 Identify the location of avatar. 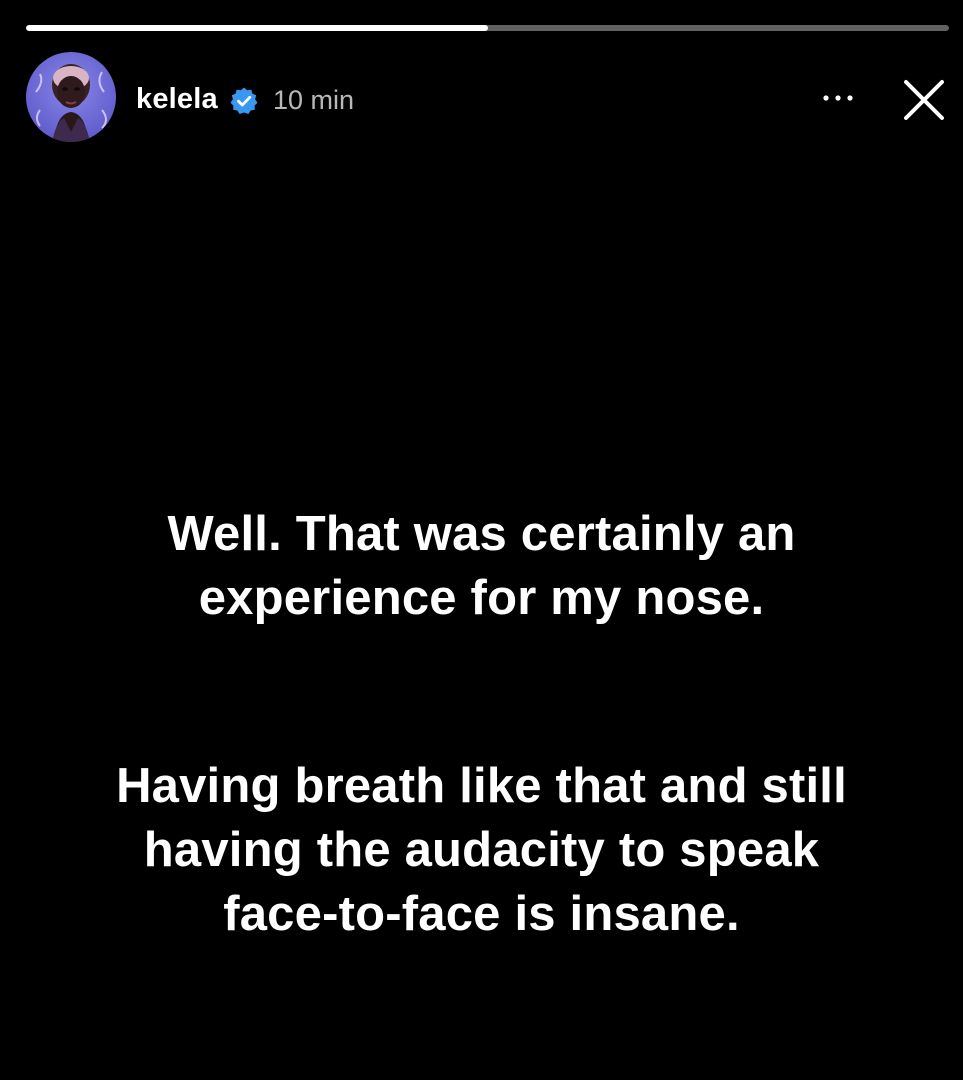
(71, 97).